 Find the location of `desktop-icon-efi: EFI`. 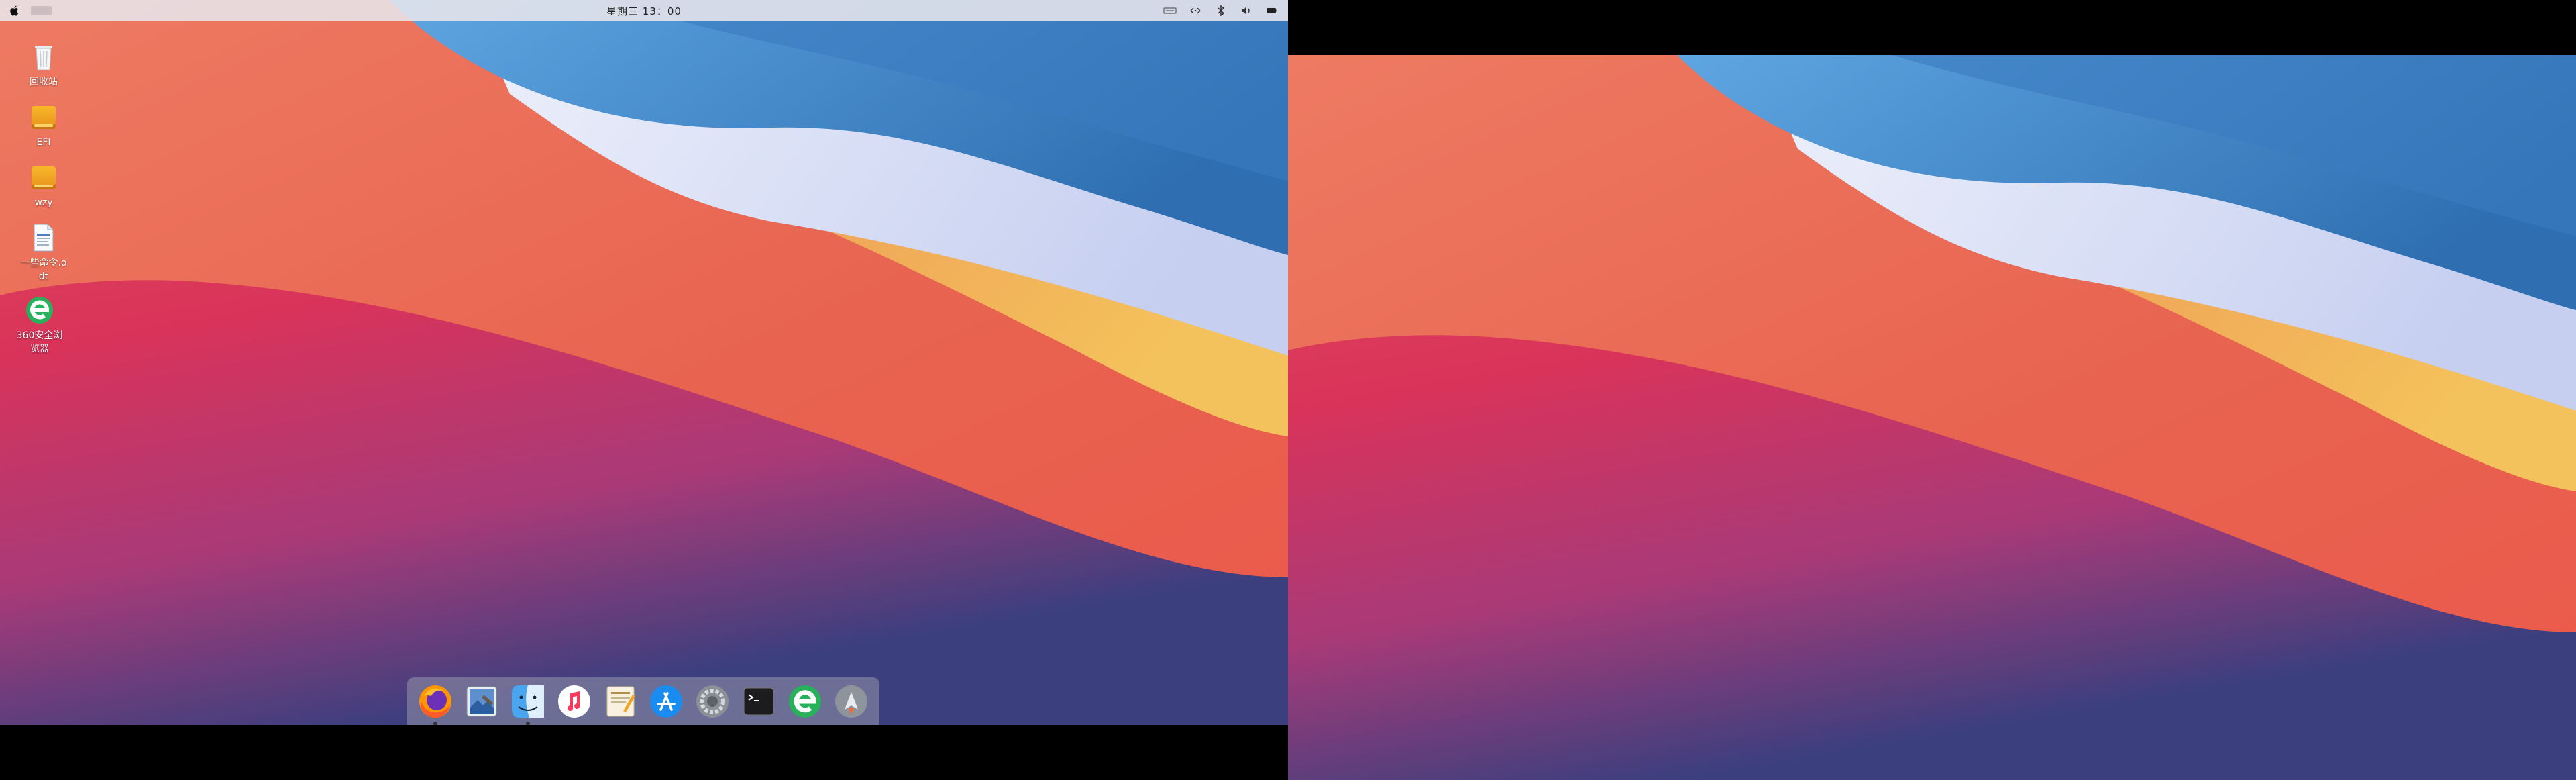

desktop-icon-efi: EFI is located at coordinates (43, 125).